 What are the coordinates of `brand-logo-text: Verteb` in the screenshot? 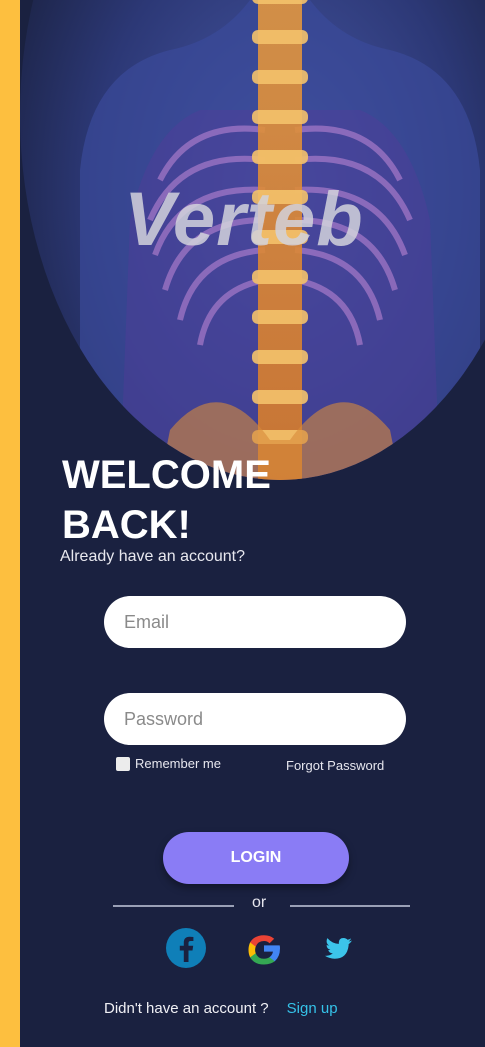 It's located at (244, 219).